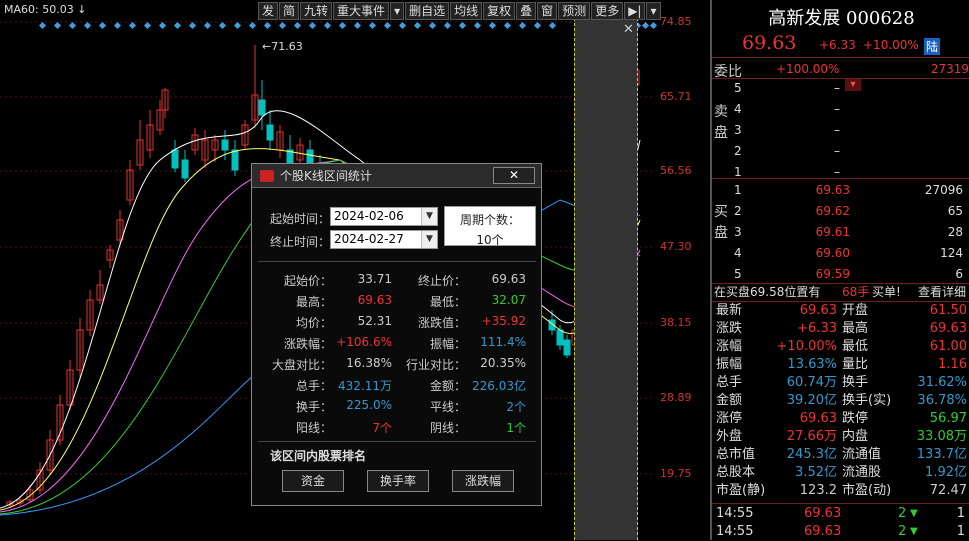  What do you see at coordinates (914, 513) in the screenshot?
I see `down-arrow-icon: ▼` at bounding box center [914, 513].